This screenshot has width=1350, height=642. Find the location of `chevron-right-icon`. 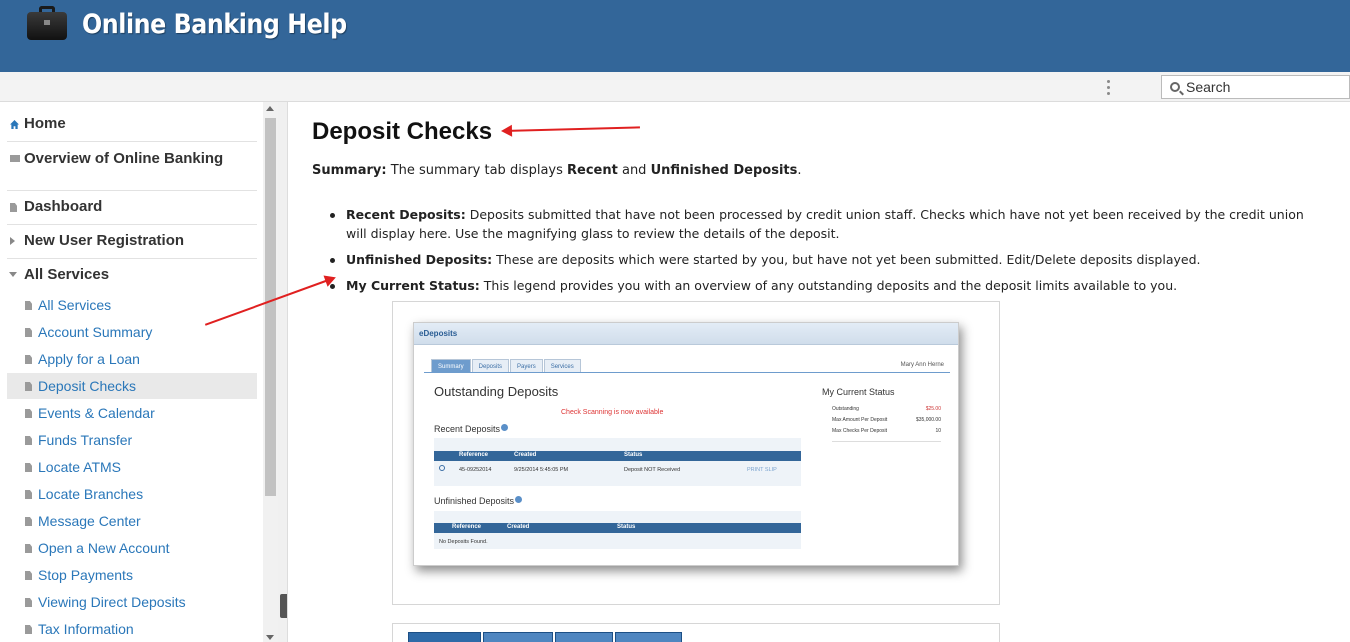

chevron-right-icon is located at coordinates (12, 241).